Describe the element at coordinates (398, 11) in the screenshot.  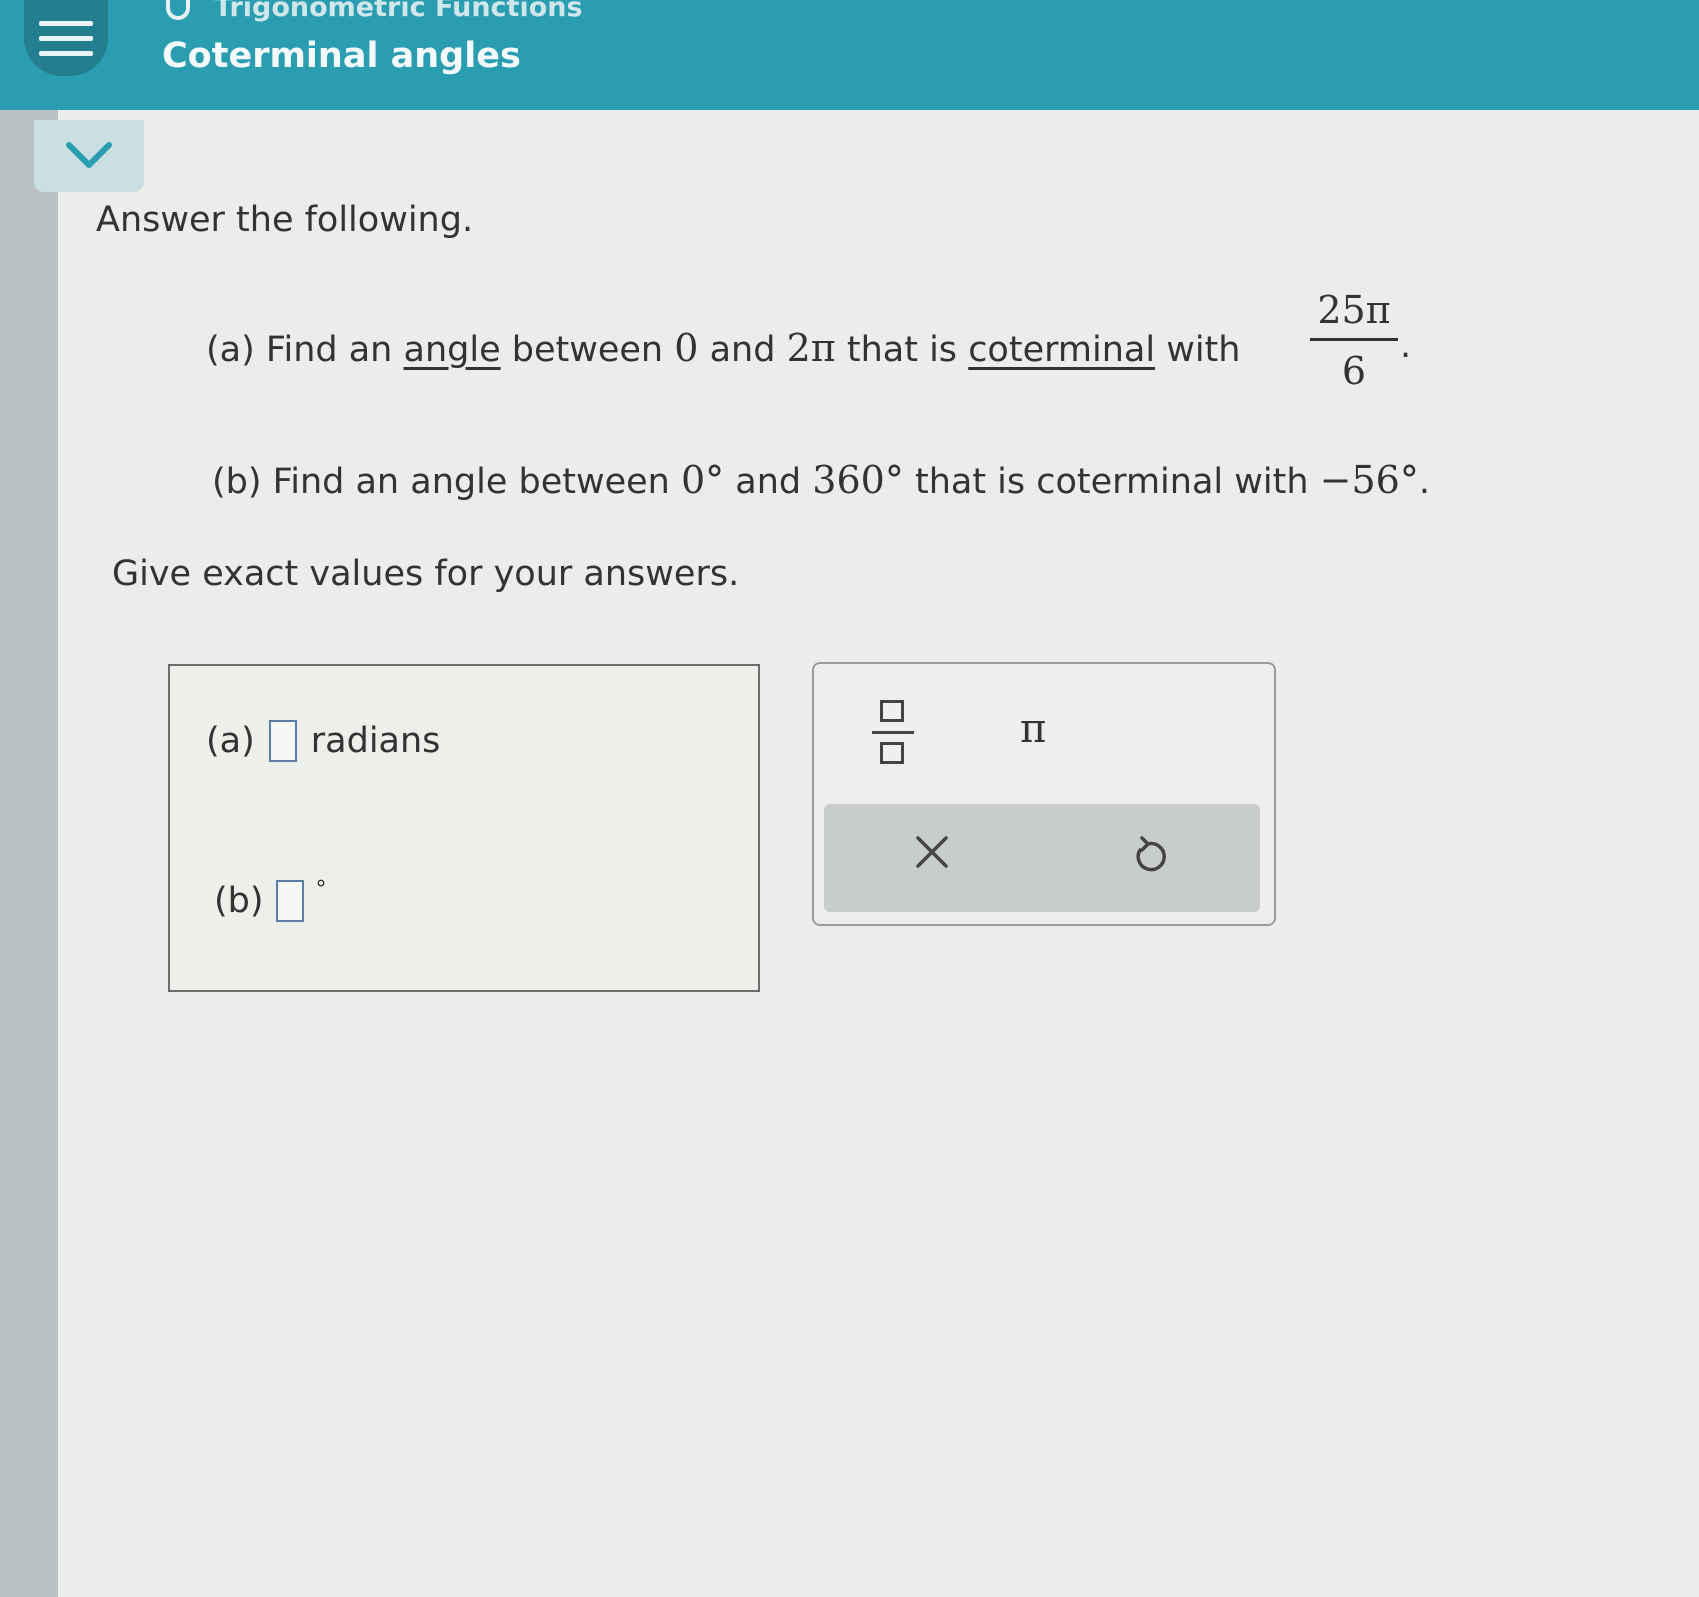
I see `topic-label: Trigonometric Functions` at that location.